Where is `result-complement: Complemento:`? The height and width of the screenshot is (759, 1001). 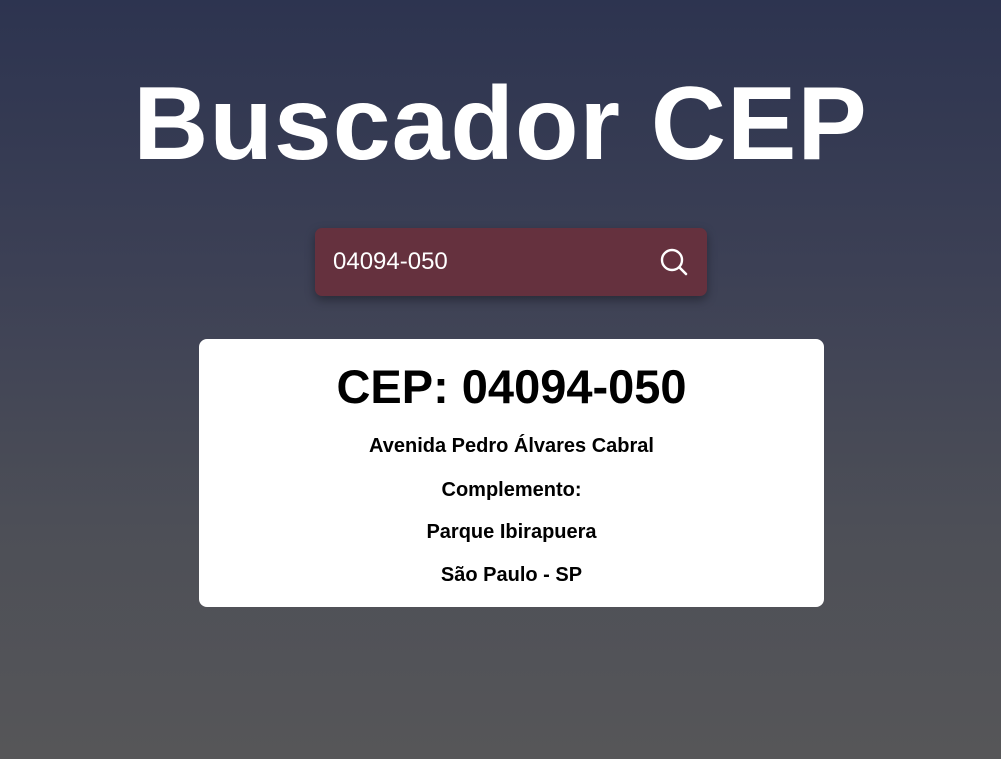 result-complement: Complemento: is located at coordinates (511, 490).